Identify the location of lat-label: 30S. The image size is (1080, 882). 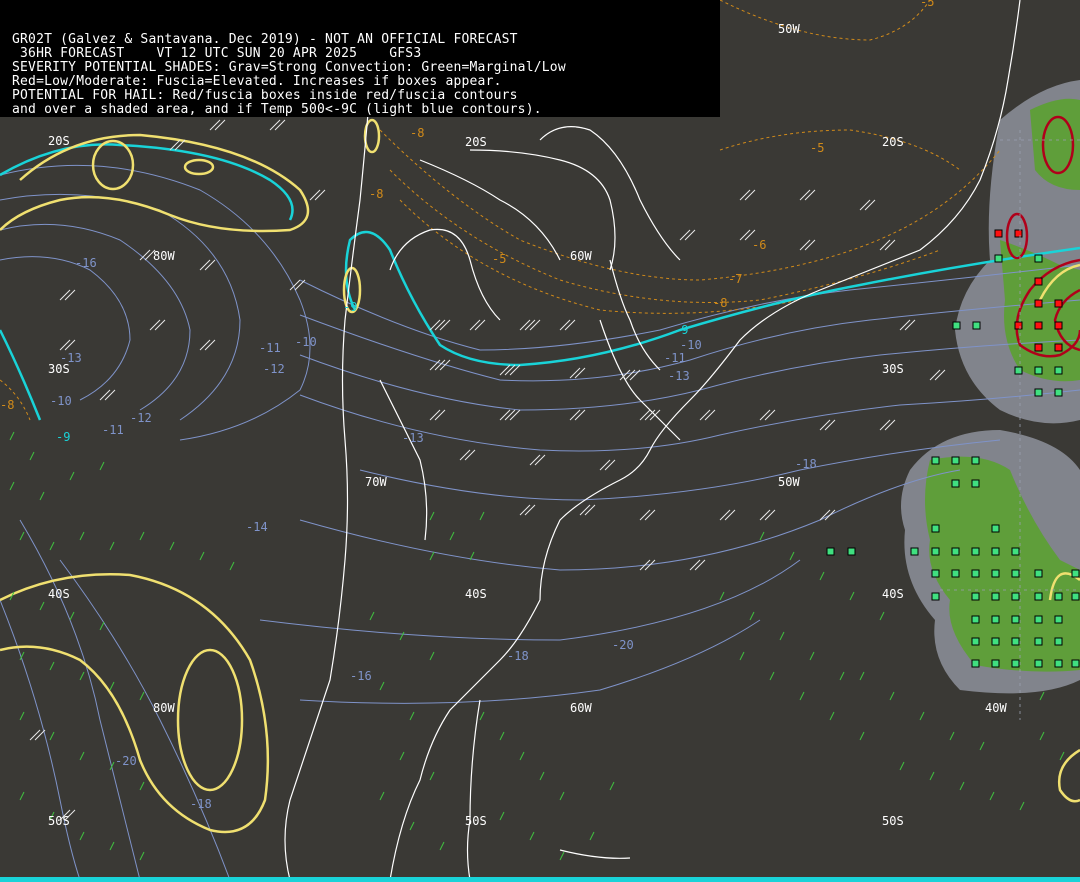
(893, 369).